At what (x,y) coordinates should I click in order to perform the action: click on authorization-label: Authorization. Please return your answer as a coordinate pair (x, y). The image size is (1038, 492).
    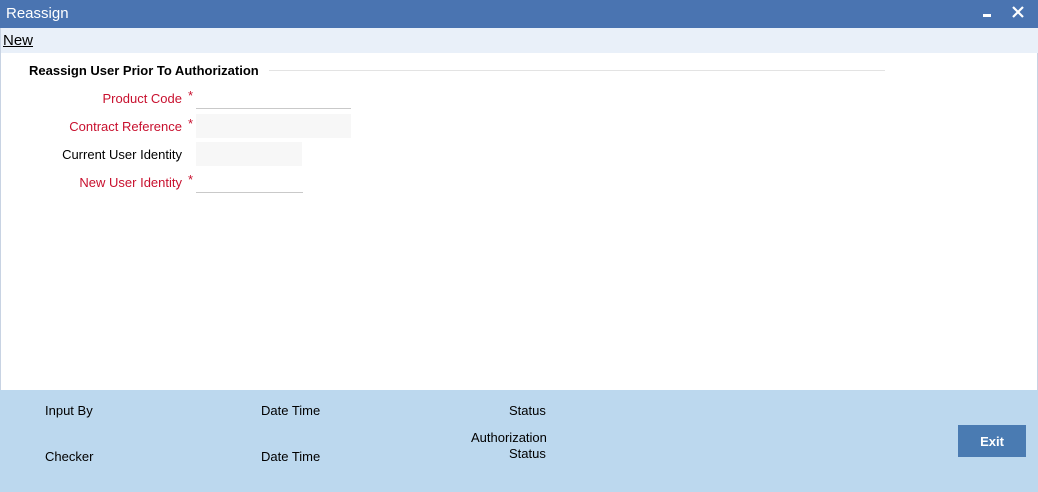
    Looking at the image, I should click on (509, 437).